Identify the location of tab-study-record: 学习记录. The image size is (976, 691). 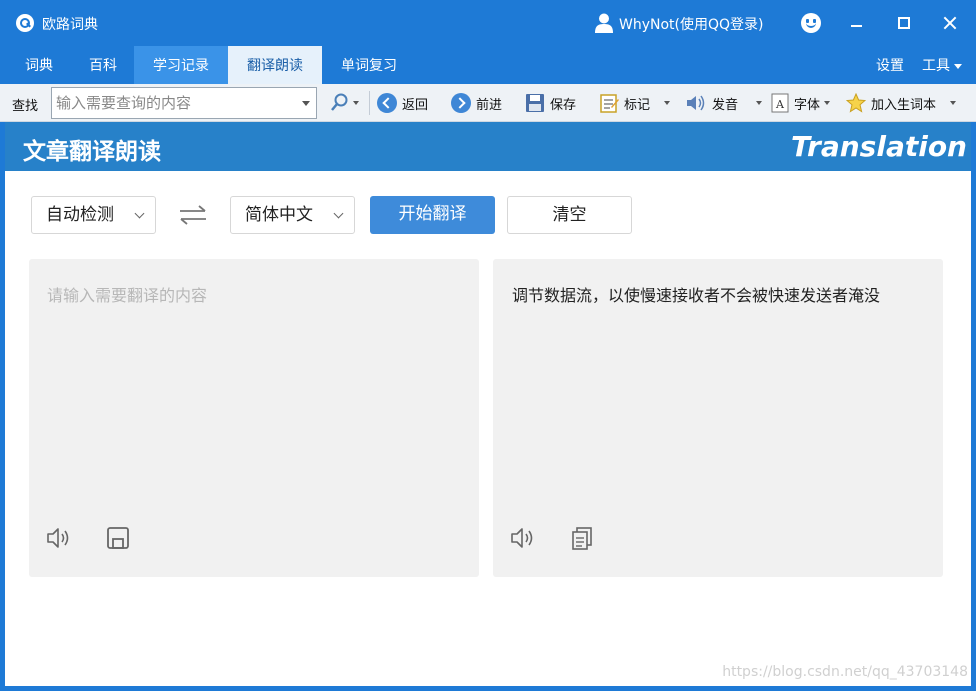
(181, 65).